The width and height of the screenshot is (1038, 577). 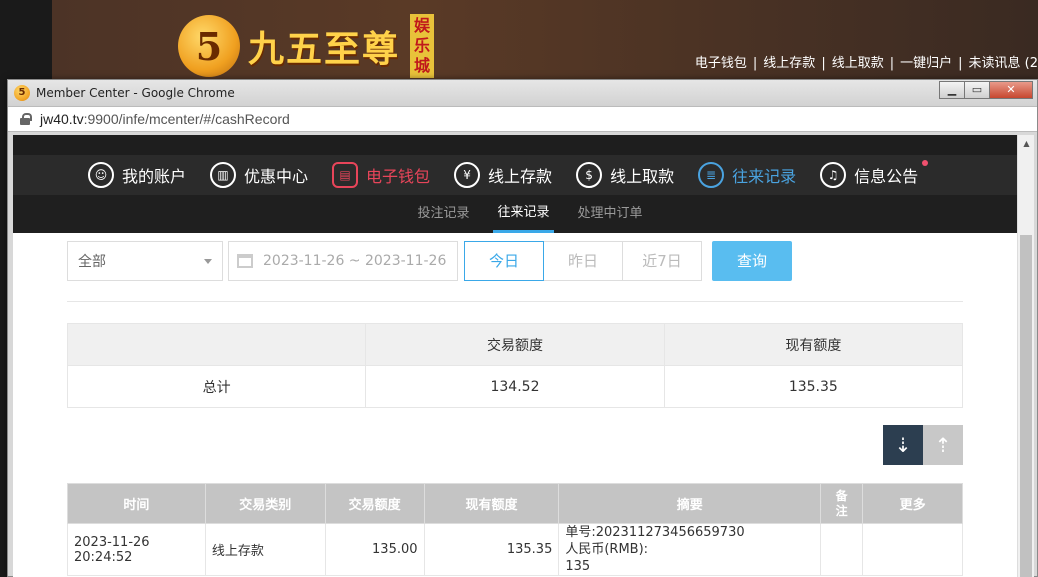 I want to click on top-link-wallet: 电子钱包, so click(x=721, y=63).